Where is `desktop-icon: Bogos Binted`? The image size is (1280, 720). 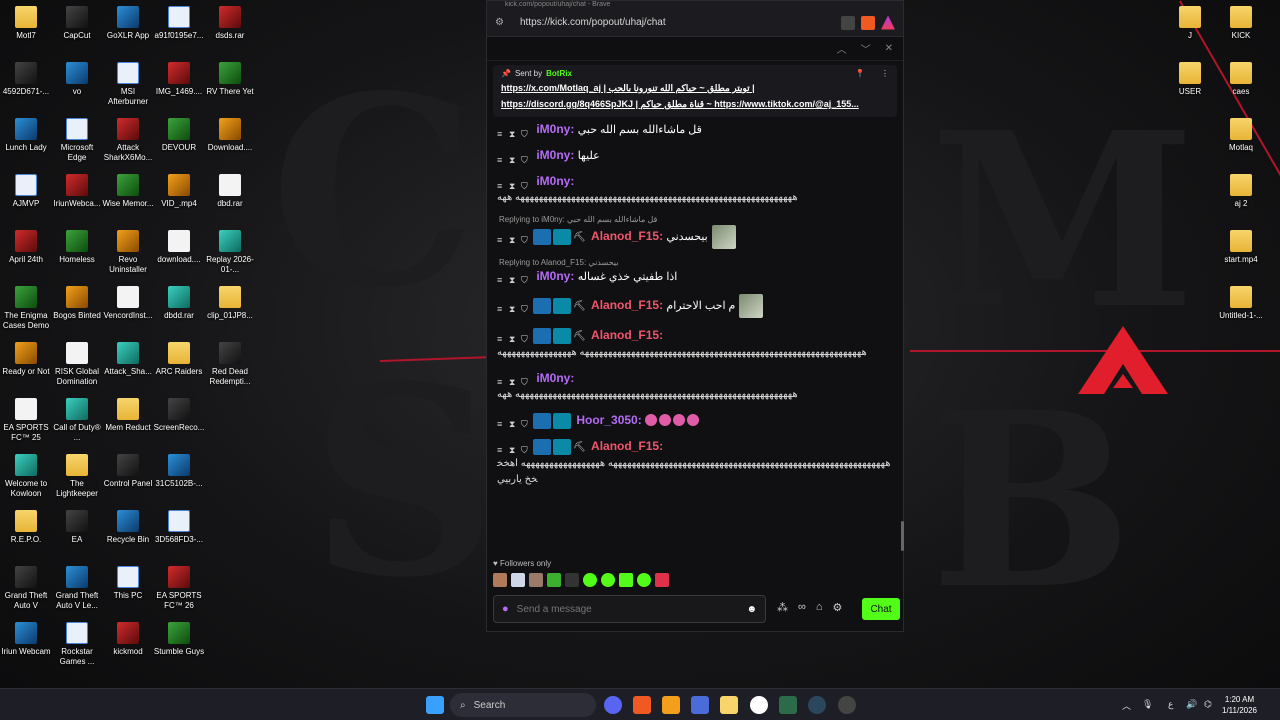
desktop-icon: Bogos Binted is located at coordinates (77, 303).